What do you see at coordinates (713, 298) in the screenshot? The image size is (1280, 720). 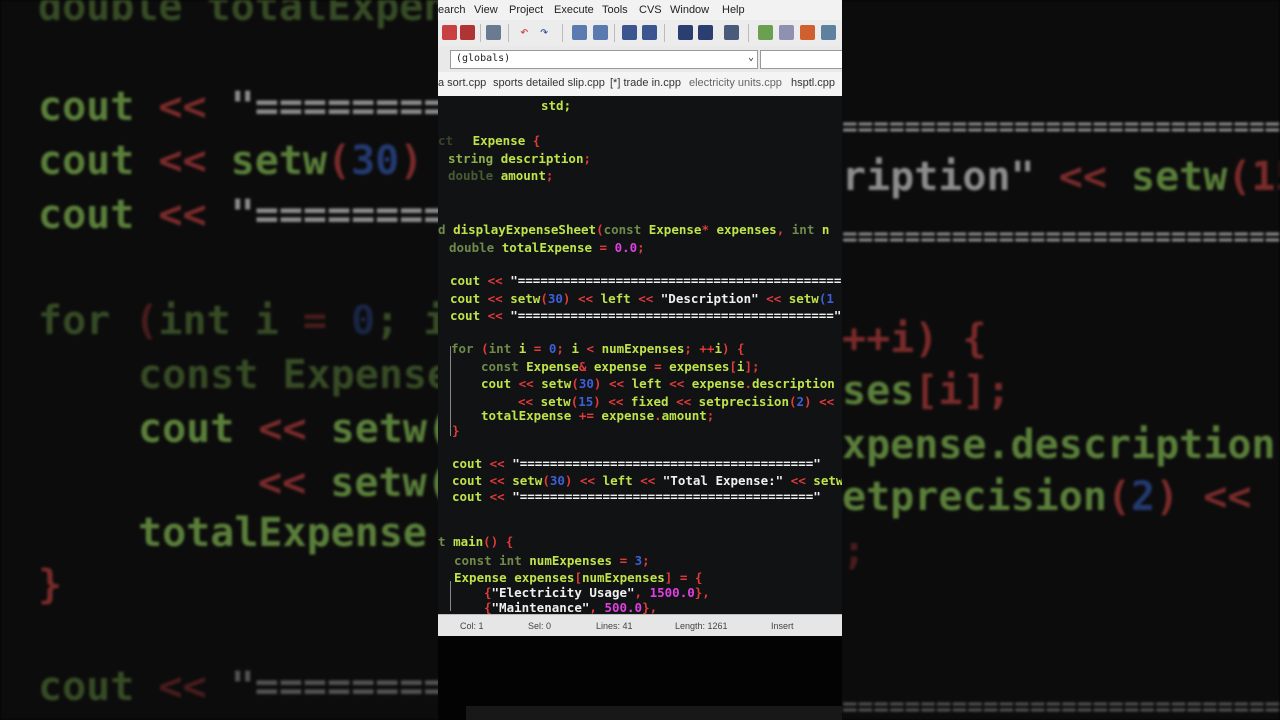 I see `code-token: "Description"` at bounding box center [713, 298].